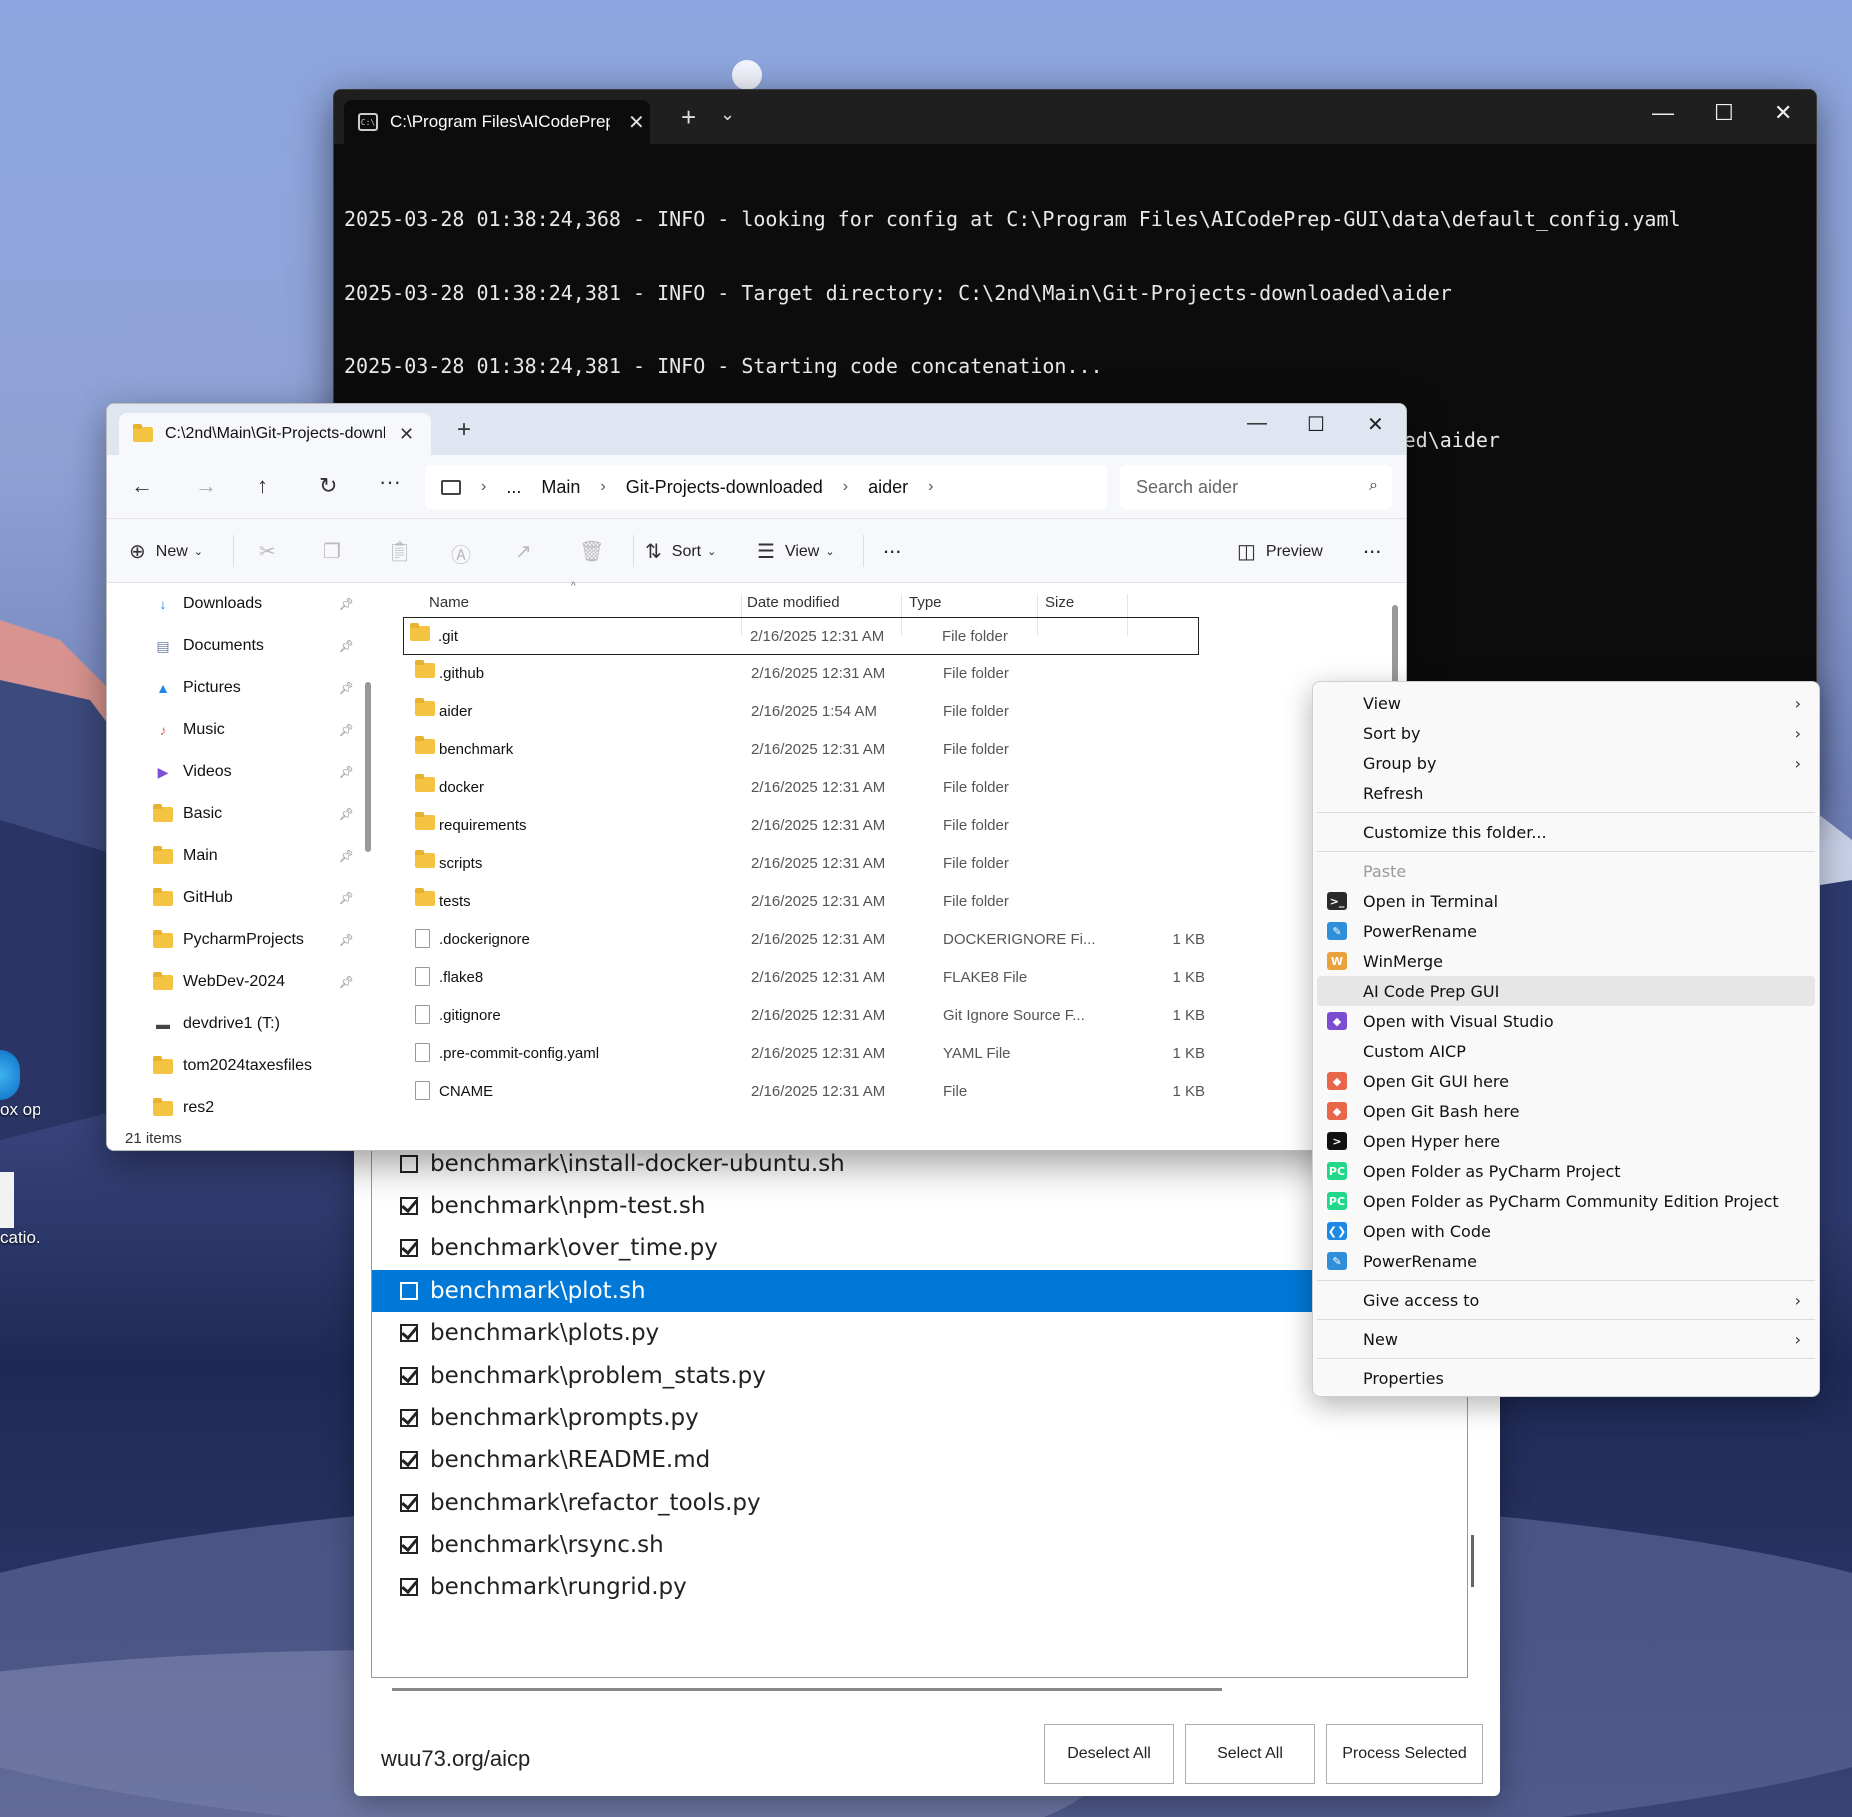 This screenshot has height=1817, width=1852. What do you see at coordinates (1566, 991) in the screenshot?
I see `menu-item: AI Code Prep GUI` at bounding box center [1566, 991].